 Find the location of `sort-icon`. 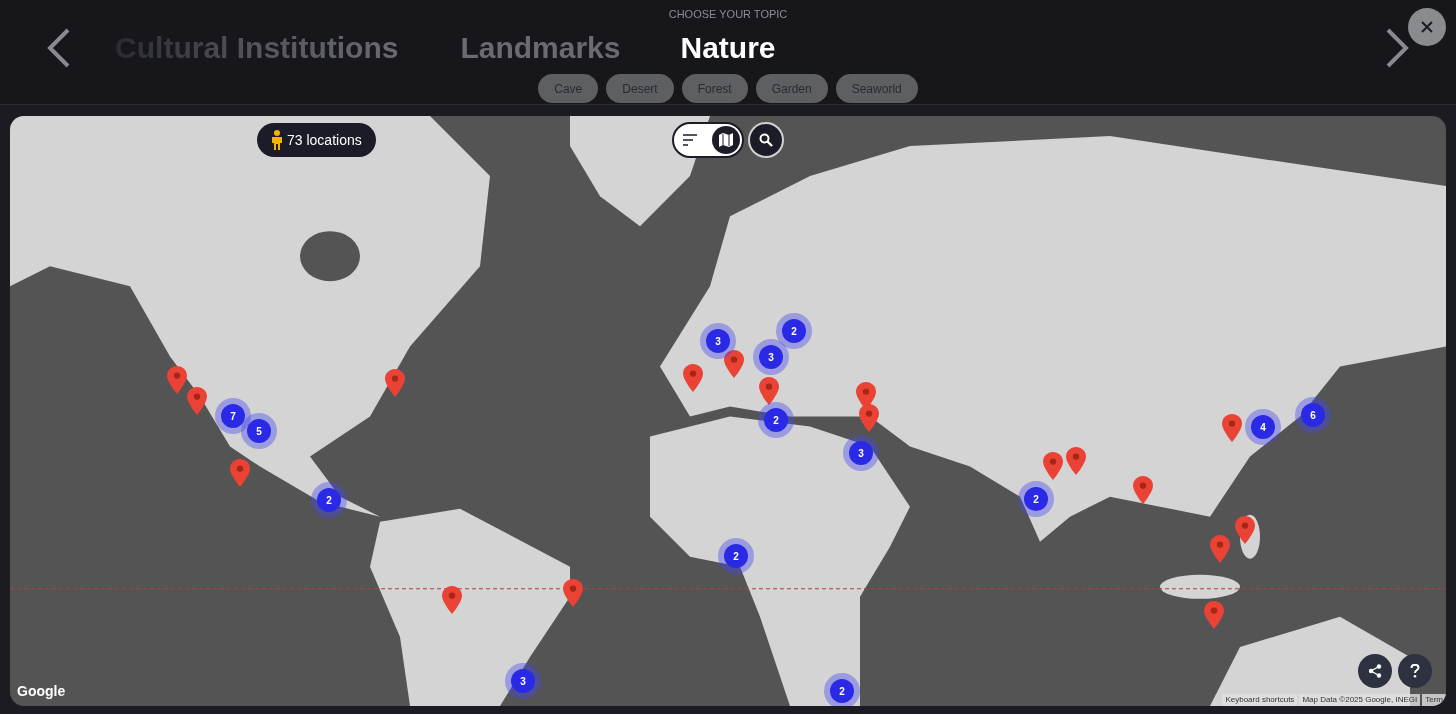

sort-icon is located at coordinates (690, 140).